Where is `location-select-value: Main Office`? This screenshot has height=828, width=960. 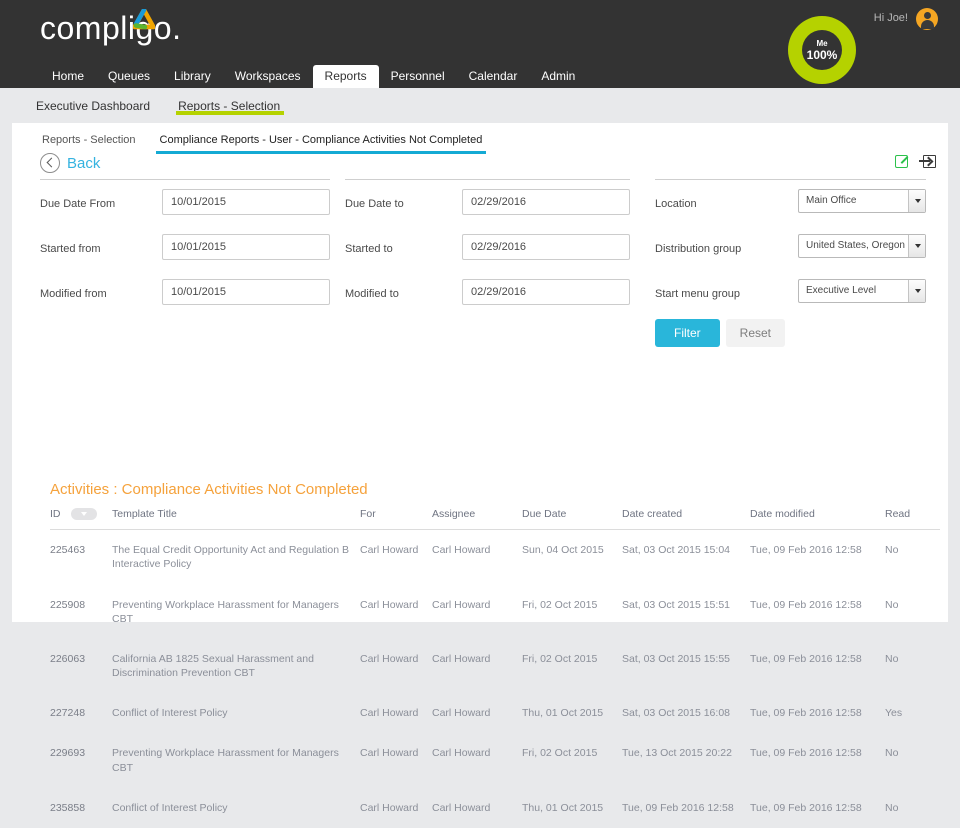
location-select-value: Main Office is located at coordinates (831, 200).